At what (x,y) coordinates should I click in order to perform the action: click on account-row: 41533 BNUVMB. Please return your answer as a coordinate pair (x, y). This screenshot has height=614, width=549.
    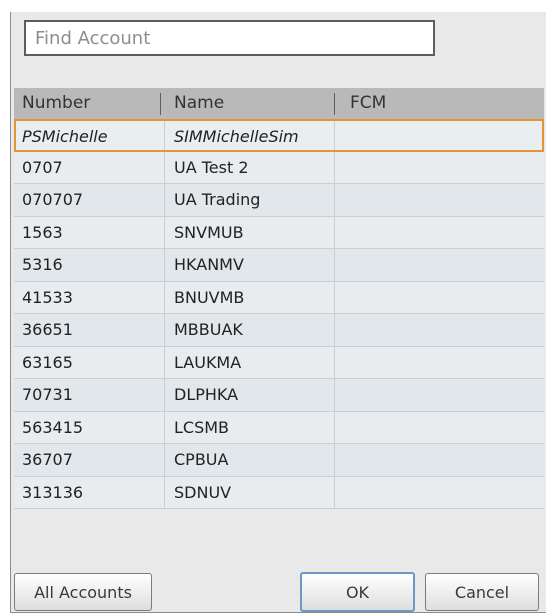
    Looking at the image, I should click on (279, 297).